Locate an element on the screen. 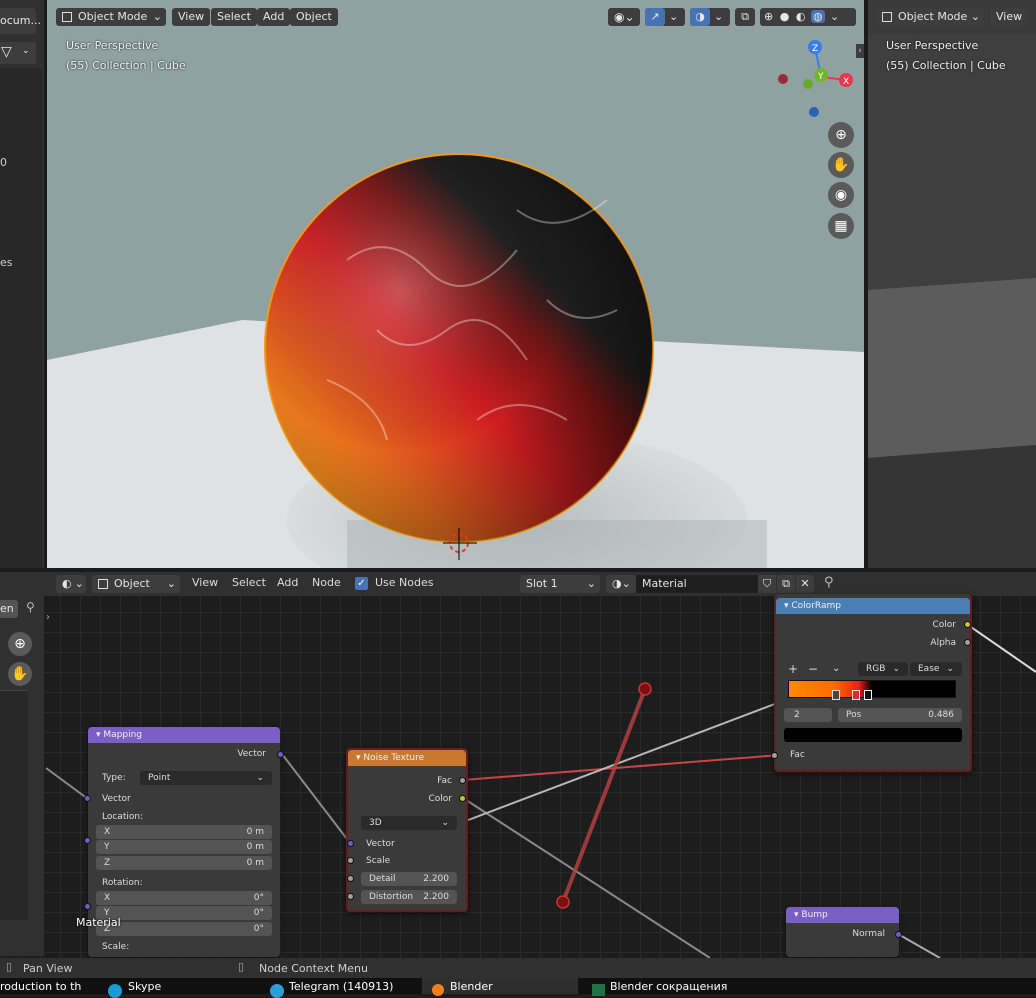 This screenshot has height=998, width=1036. noise-detail-socket is located at coordinates (350, 878).